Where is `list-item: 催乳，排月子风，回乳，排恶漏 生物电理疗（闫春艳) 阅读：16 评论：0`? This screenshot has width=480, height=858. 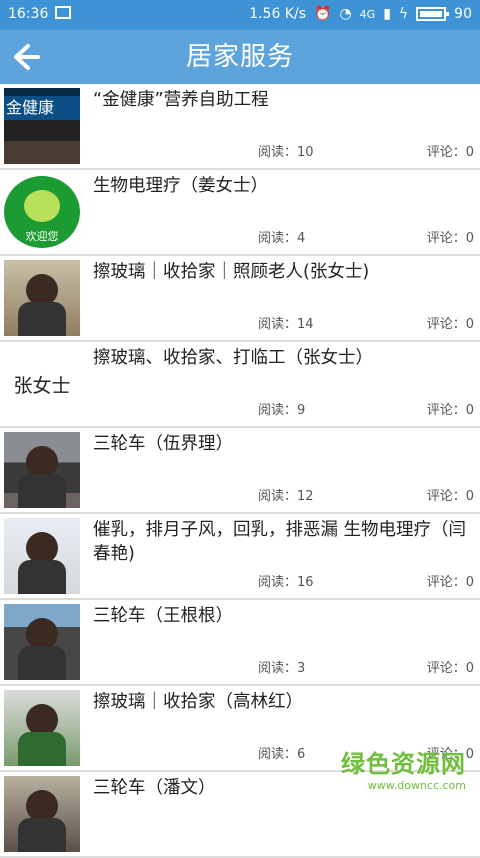 list-item: 催乳，排月子风，回乳，排恶漏 生物电理疗（闫春艳) 阅读：16 评论：0 is located at coordinates (240, 557).